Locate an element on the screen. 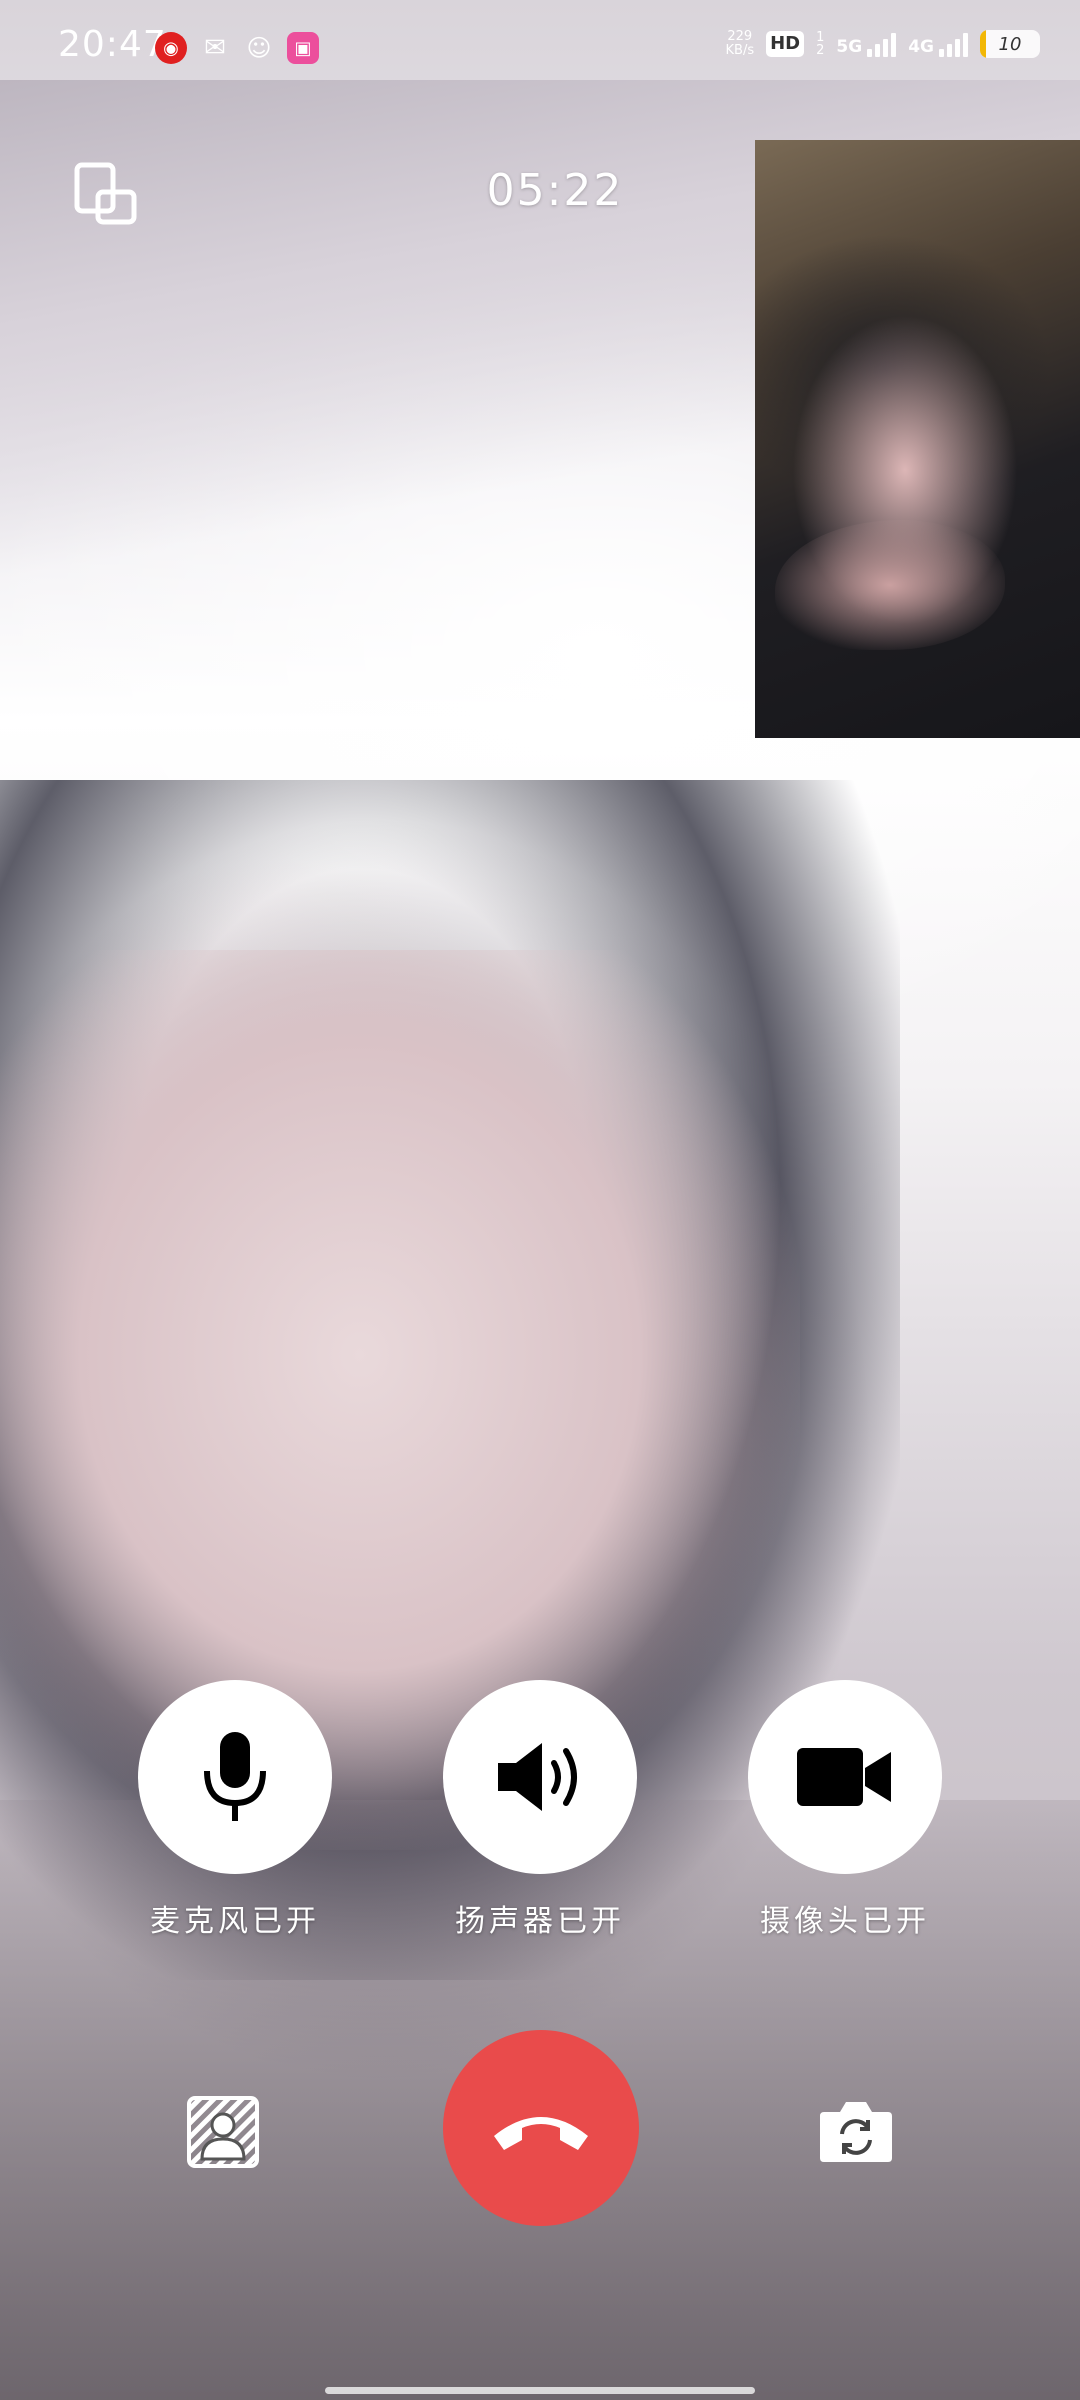 Image resolution: width=1080 pixels, height=2400 pixels. speaker-label: 扬声器已开 is located at coordinates (540, 1921).